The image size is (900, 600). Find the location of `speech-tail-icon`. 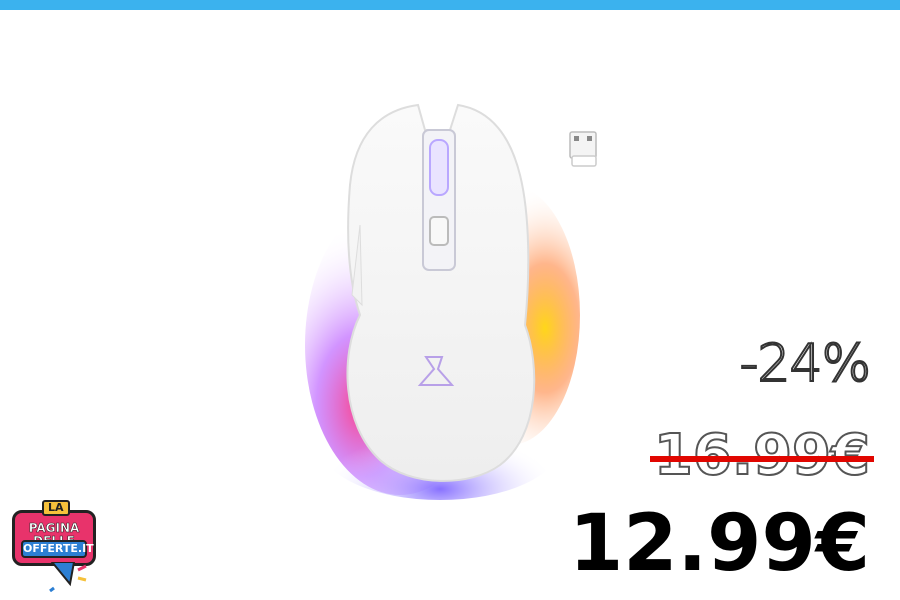

speech-tail-icon is located at coordinates (68, 577).